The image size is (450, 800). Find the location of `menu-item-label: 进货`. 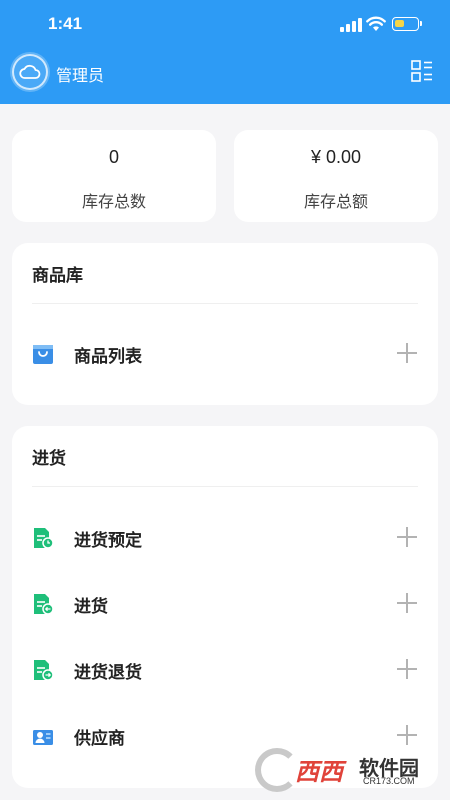

menu-item-label: 进货 is located at coordinates (91, 607).